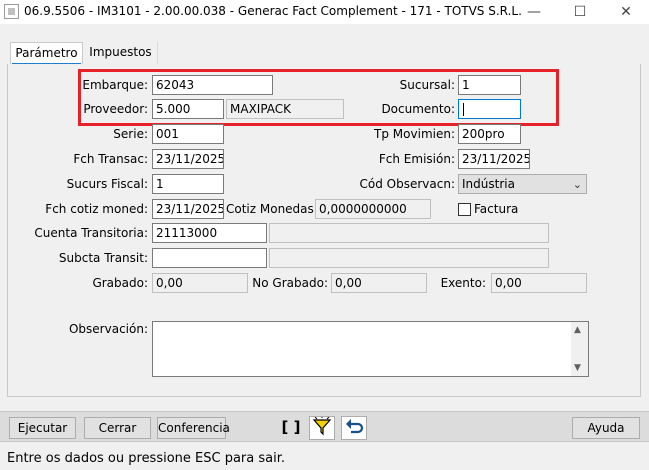 Image resolution: width=649 pixels, height=470 pixels. Describe the element at coordinates (496, 209) in the screenshot. I see `factura-label: Factura` at that location.